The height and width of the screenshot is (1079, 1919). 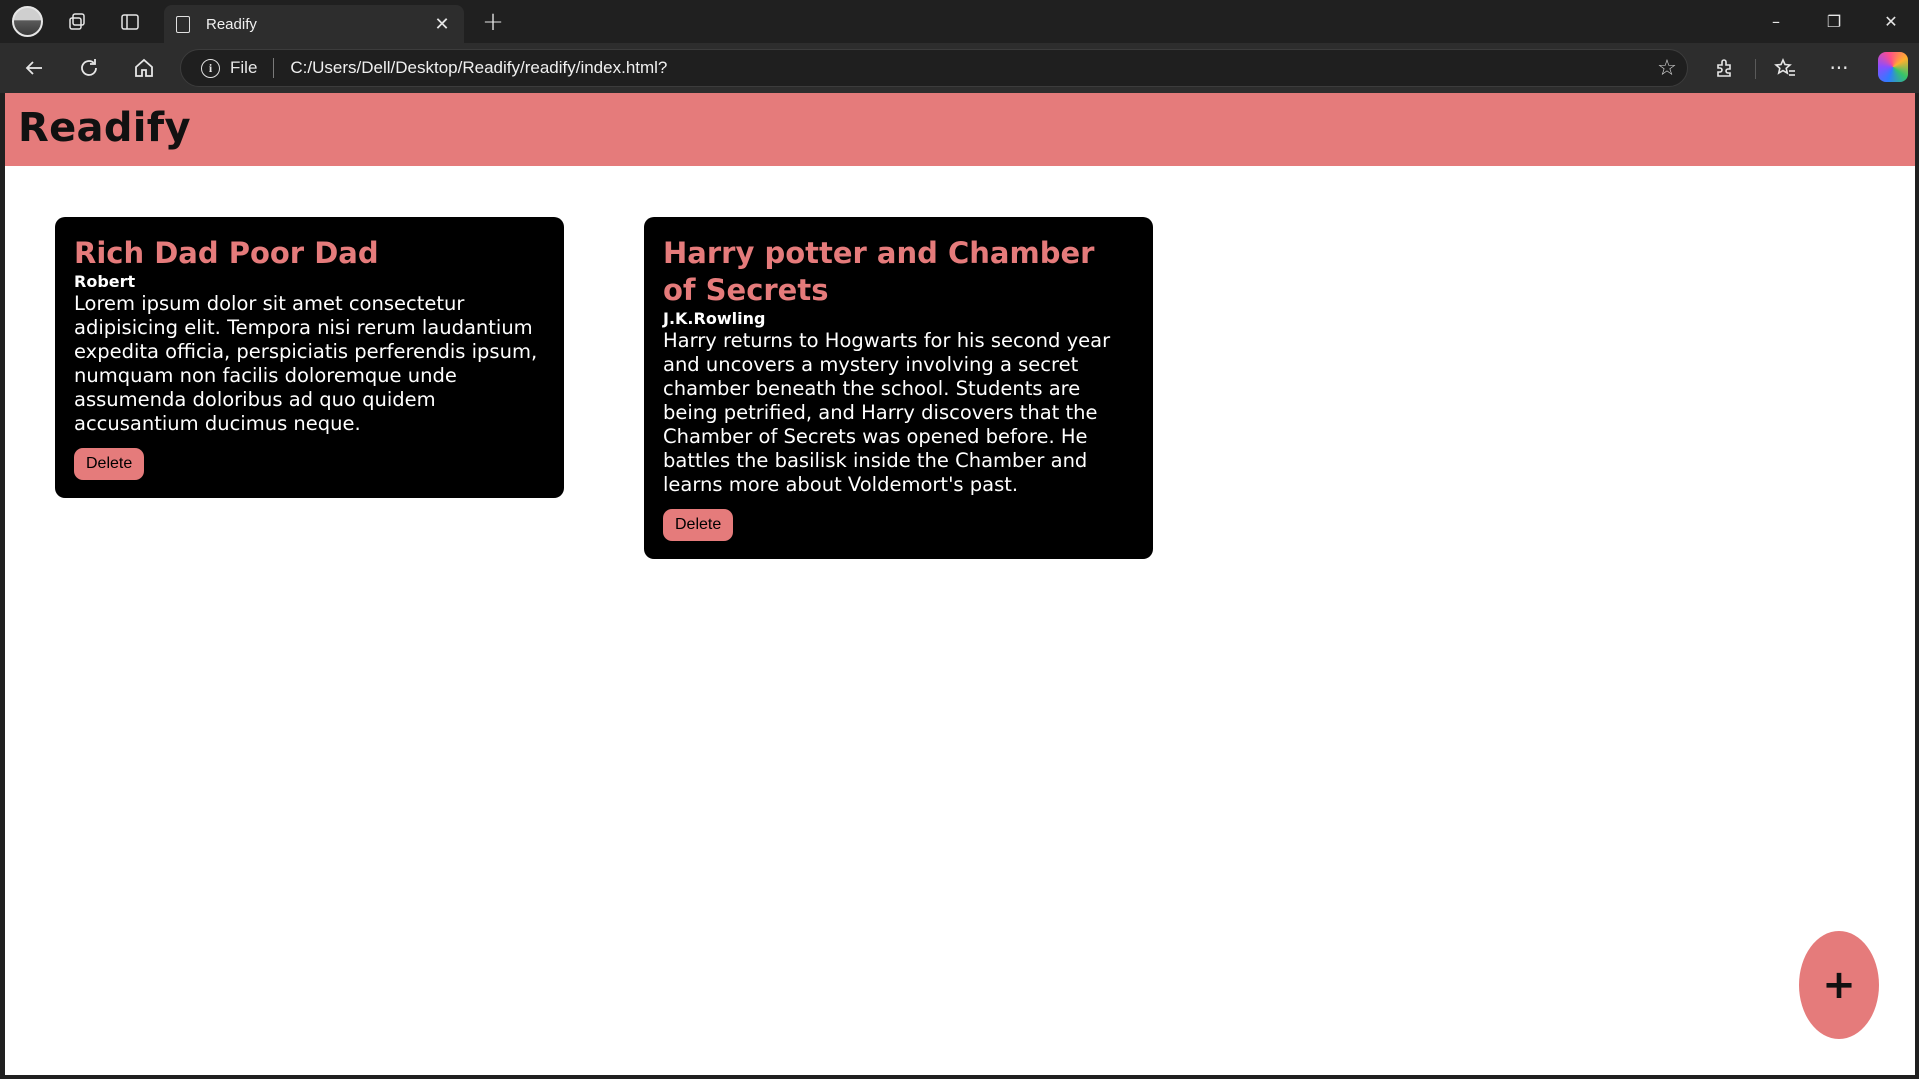 What do you see at coordinates (493, 22) in the screenshot?
I see `new-tab-button: +` at bounding box center [493, 22].